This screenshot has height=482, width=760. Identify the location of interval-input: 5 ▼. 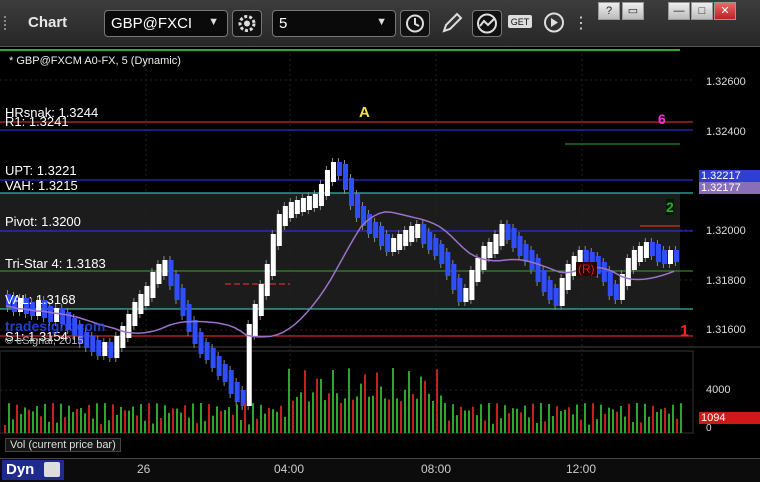
(334, 23).